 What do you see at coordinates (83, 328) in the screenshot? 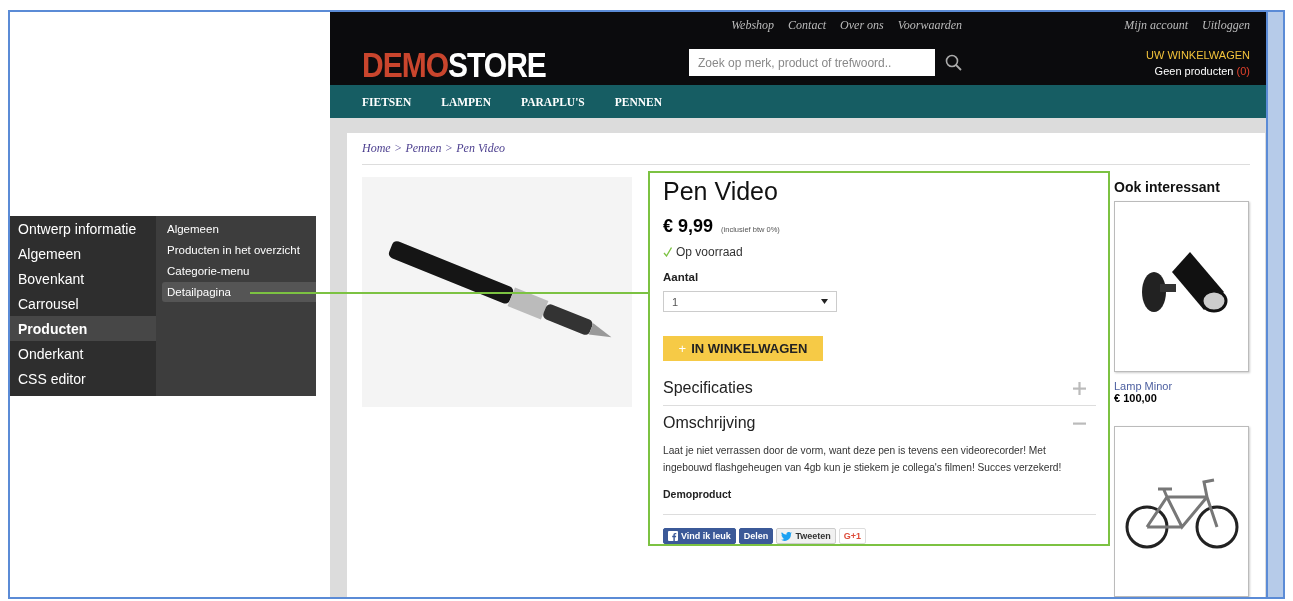
I see `menu-item: Producten` at bounding box center [83, 328].